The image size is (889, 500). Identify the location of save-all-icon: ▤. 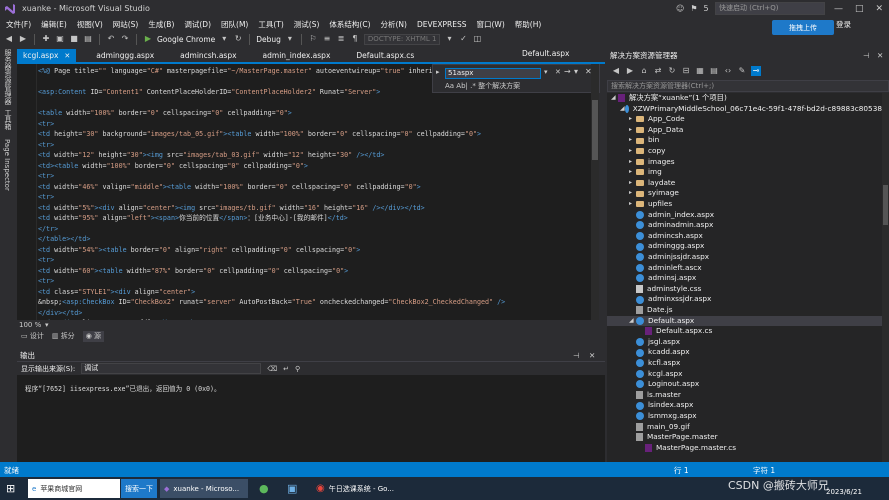
(88, 39).